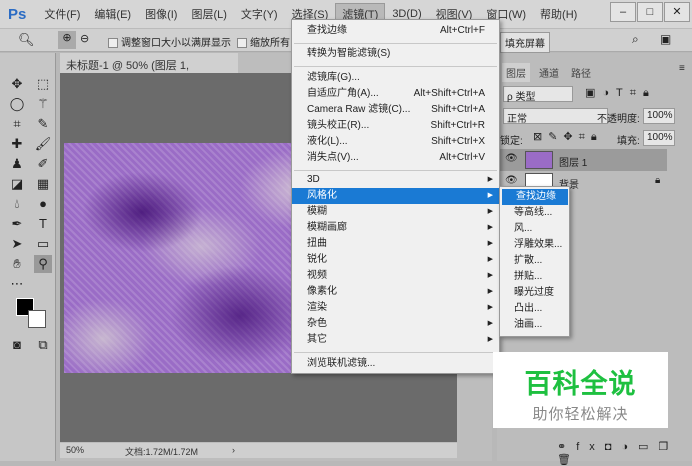 This screenshot has width=692, height=466. What do you see at coordinates (43, 204) in the screenshot?
I see `dodge-tool-icon: ●` at bounding box center [43, 204].